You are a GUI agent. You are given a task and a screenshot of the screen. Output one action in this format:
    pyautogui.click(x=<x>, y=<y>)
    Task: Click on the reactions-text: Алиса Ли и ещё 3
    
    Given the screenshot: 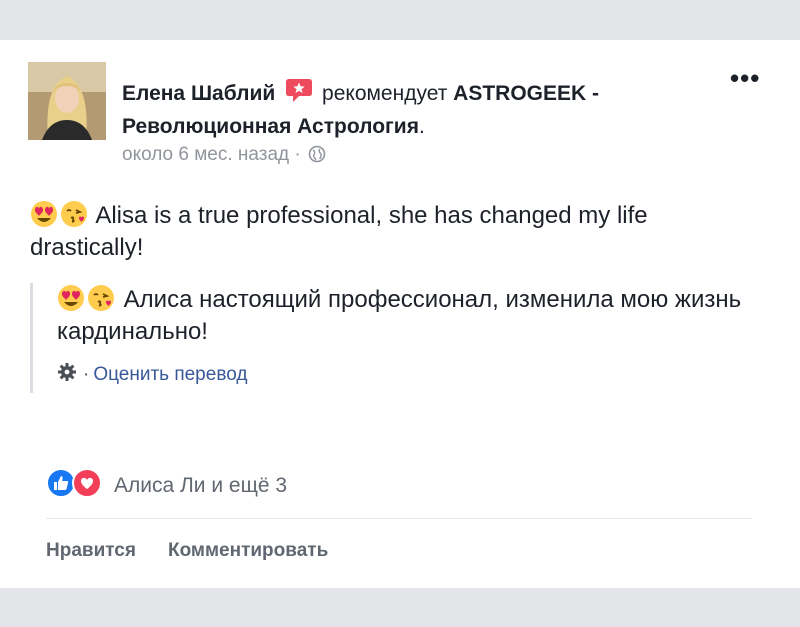 What is the action you would take?
    pyautogui.click(x=201, y=485)
    